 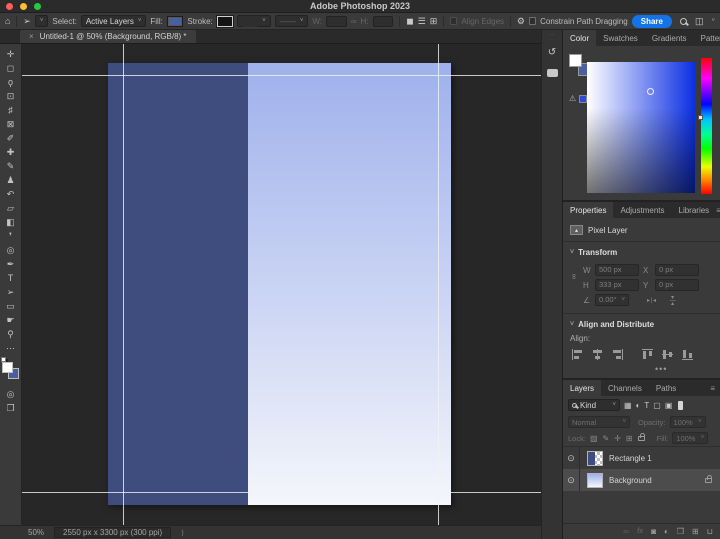 What do you see at coordinates (694, 210) in the screenshot?
I see `tab-libraries: Libraries` at bounding box center [694, 210].